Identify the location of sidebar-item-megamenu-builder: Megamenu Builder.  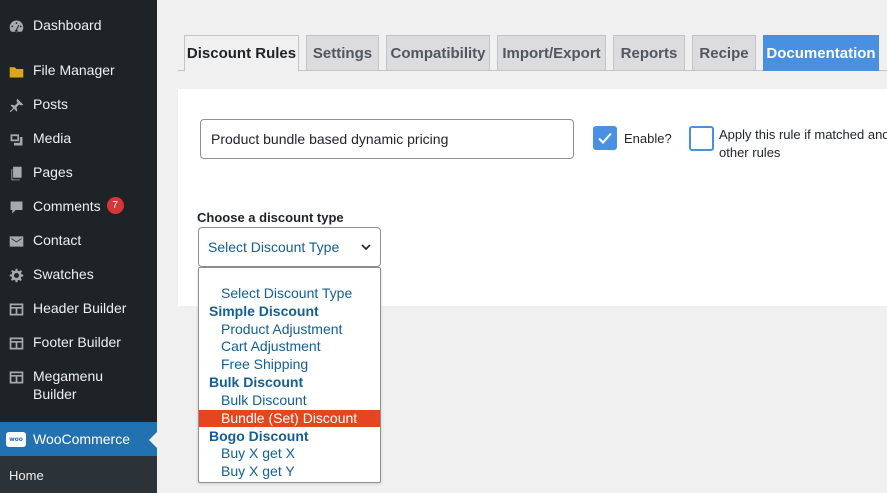
(78, 385).